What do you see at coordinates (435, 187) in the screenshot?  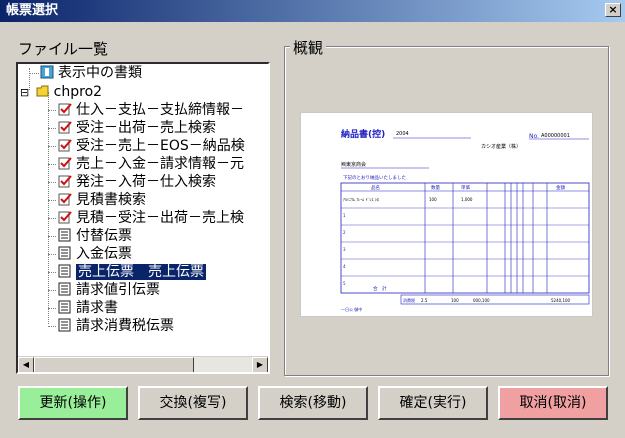 I see `header-qty: 数量` at bounding box center [435, 187].